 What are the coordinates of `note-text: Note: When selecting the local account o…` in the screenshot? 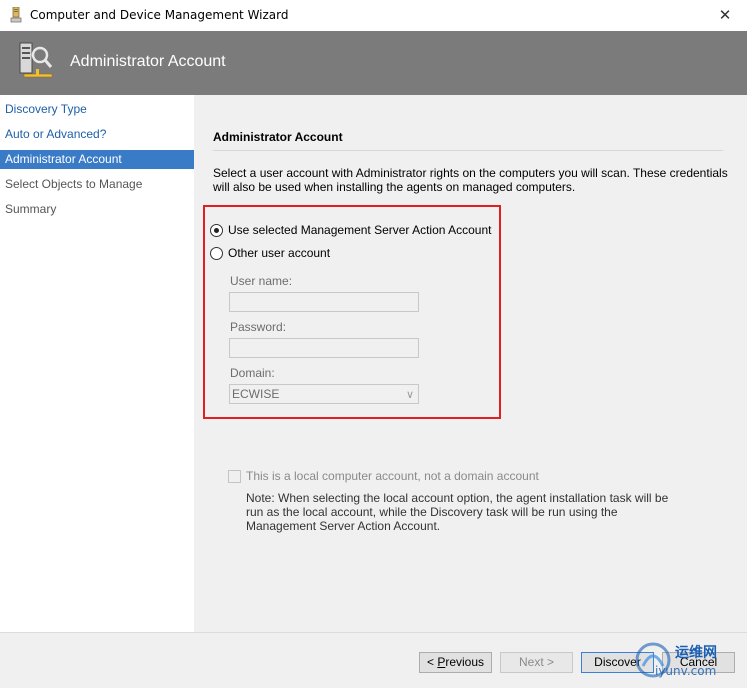 It's located at (457, 512).